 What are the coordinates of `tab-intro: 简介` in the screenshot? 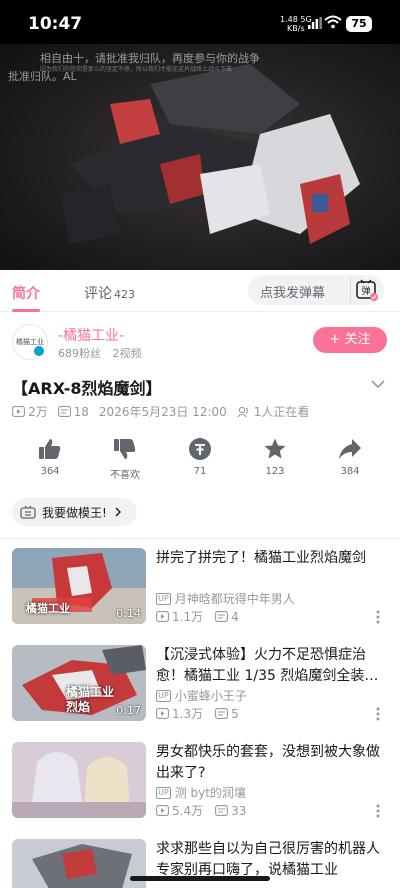 It's located at (26, 293).